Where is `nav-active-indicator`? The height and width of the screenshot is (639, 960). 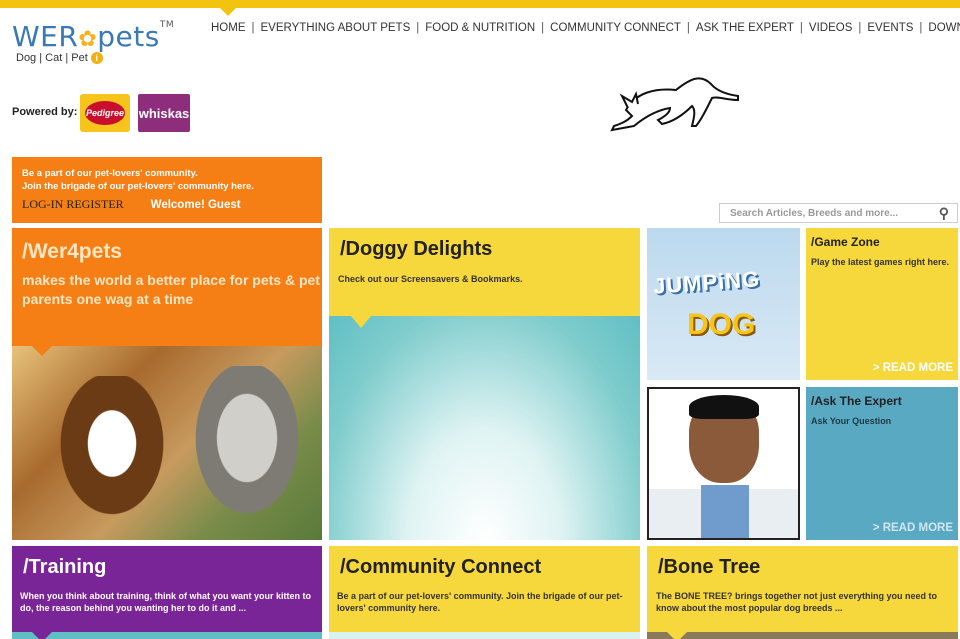
nav-active-indicator is located at coordinates (228, 12).